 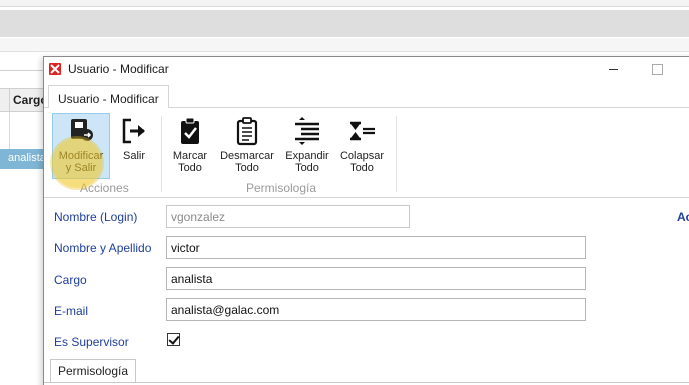 What do you see at coordinates (362, 146) in the screenshot?
I see `colapsar-todo-button: Colapsar Todo` at bounding box center [362, 146].